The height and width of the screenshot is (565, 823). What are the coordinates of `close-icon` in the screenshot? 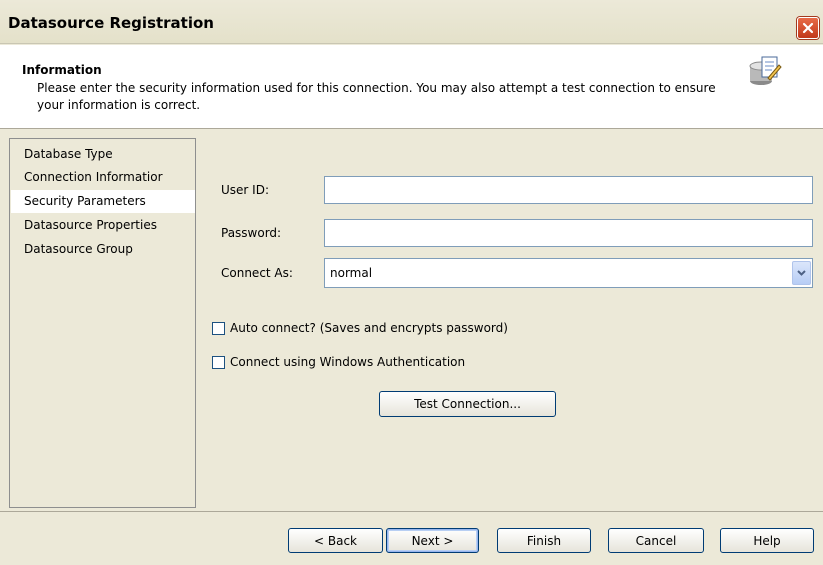 It's located at (808, 28).